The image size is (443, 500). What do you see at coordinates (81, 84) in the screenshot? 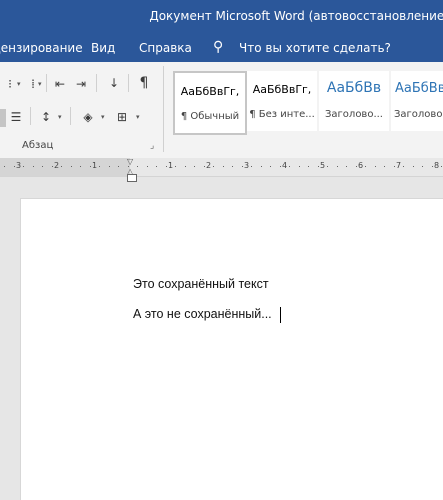
I see `increase-indent-icon: ⇥` at bounding box center [81, 84].